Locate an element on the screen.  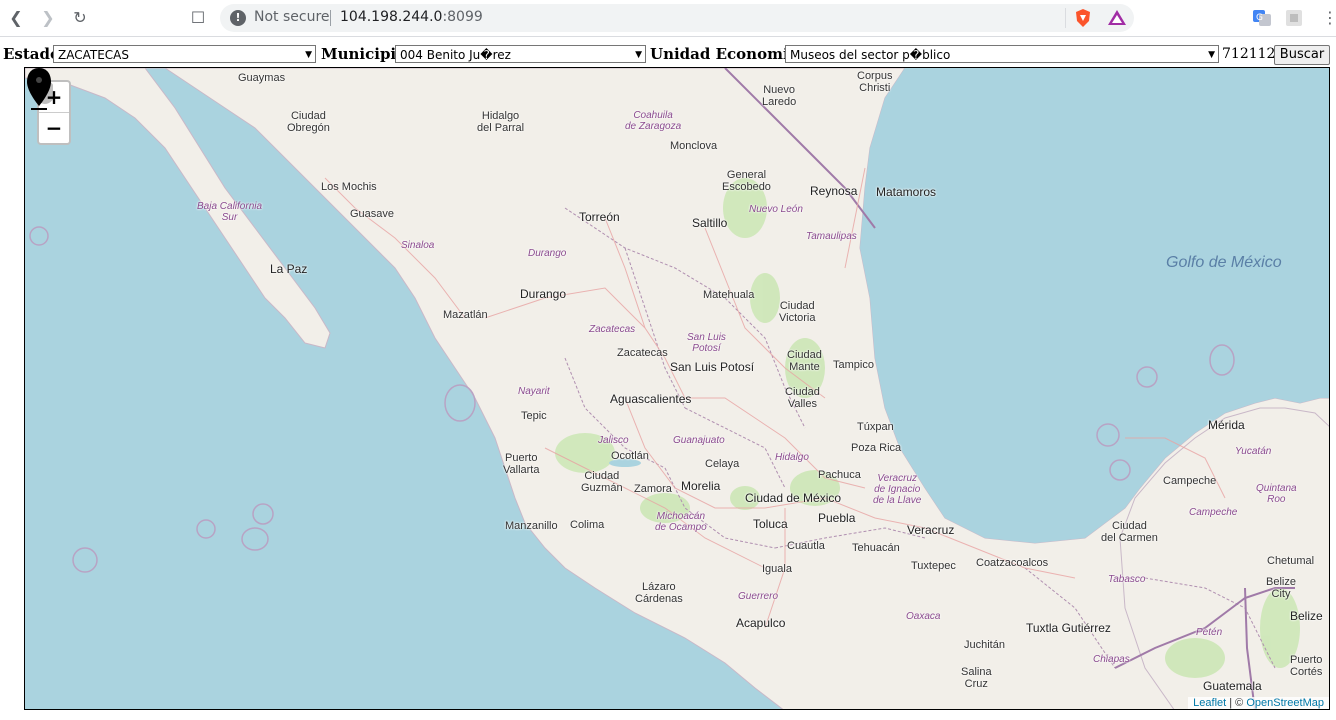
unidad-select: Museos del sector p�blico ▼ is located at coordinates (1002, 54).